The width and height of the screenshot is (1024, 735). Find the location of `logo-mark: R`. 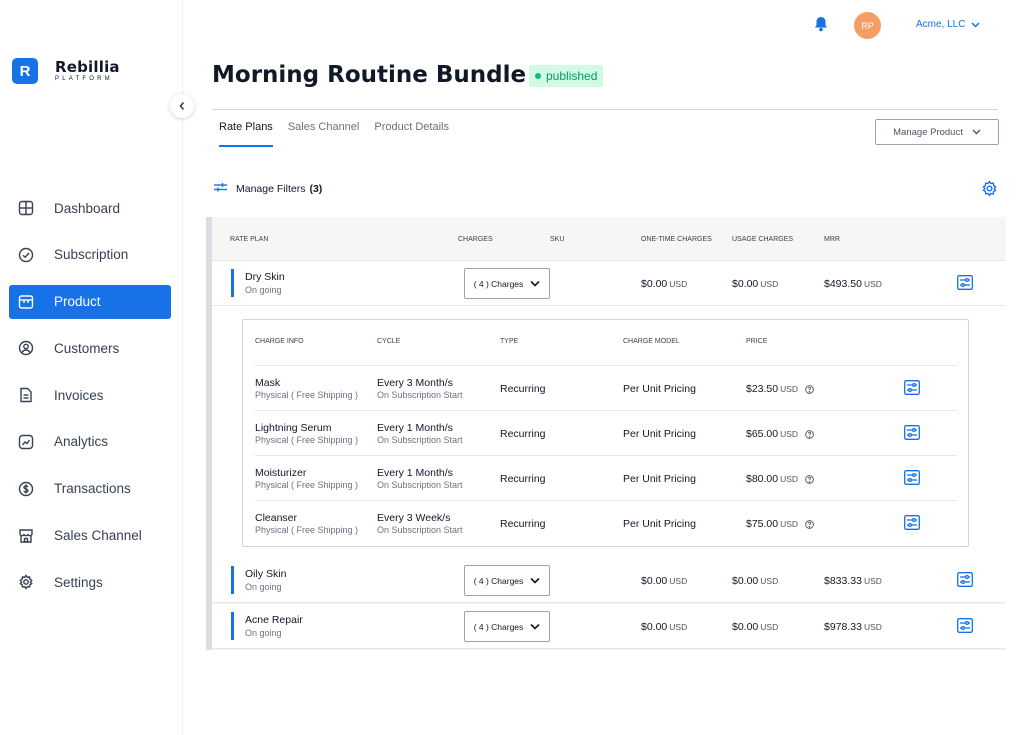

logo-mark: R is located at coordinates (25, 71).